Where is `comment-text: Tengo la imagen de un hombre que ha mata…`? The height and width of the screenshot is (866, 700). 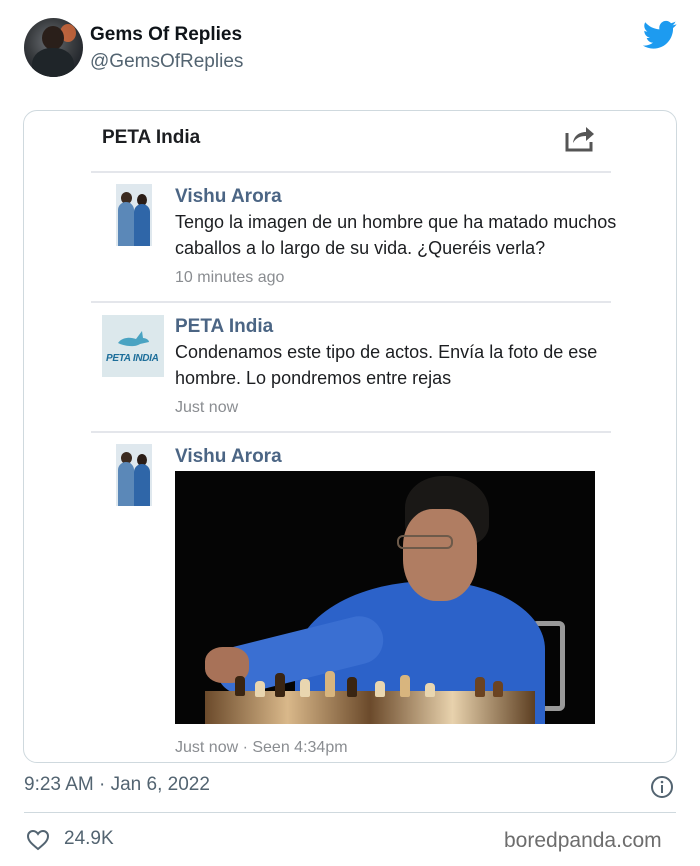 comment-text: Tengo la imagen de un hombre que ha mata… is located at coordinates (396, 235).